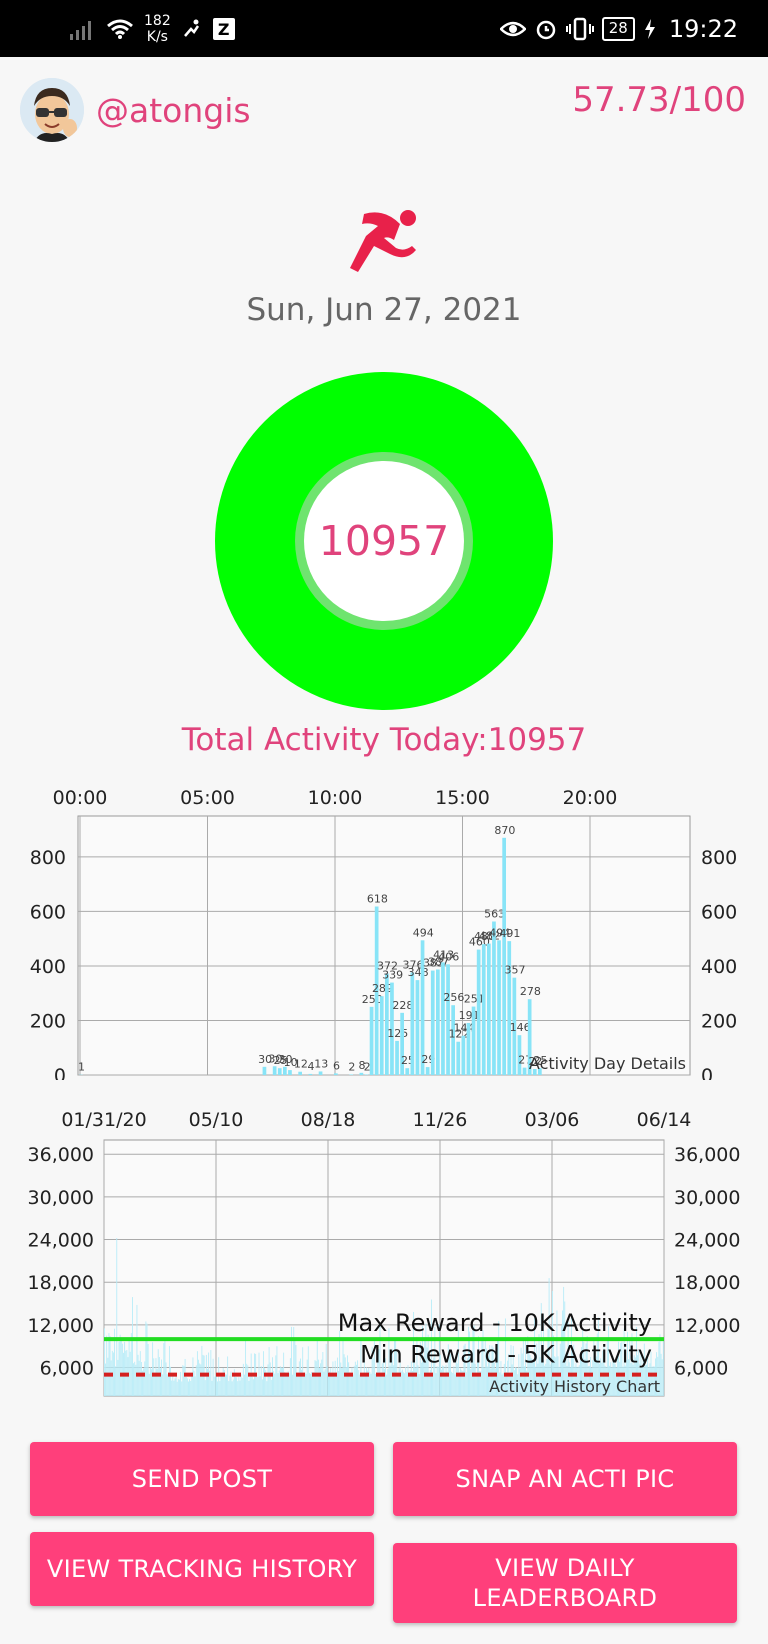 This screenshot has height=1644, width=768. What do you see at coordinates (707, 1198) in the screenshot?
I see `chart2-y-tick-label-right: 30,000` at bounding box center [707, 1198].